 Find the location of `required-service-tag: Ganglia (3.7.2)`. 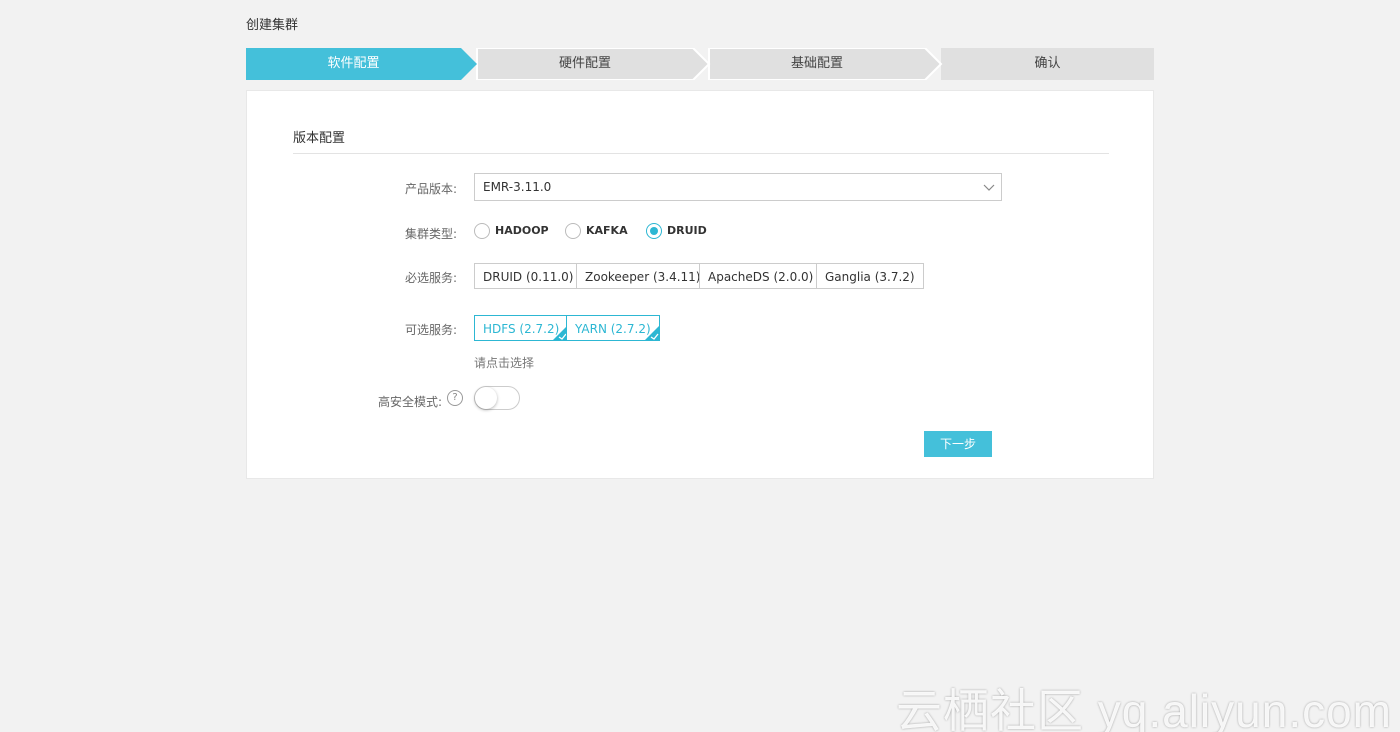

required-service-tag: Ganglia (3.7.2) is located at coordinates (870, 276).